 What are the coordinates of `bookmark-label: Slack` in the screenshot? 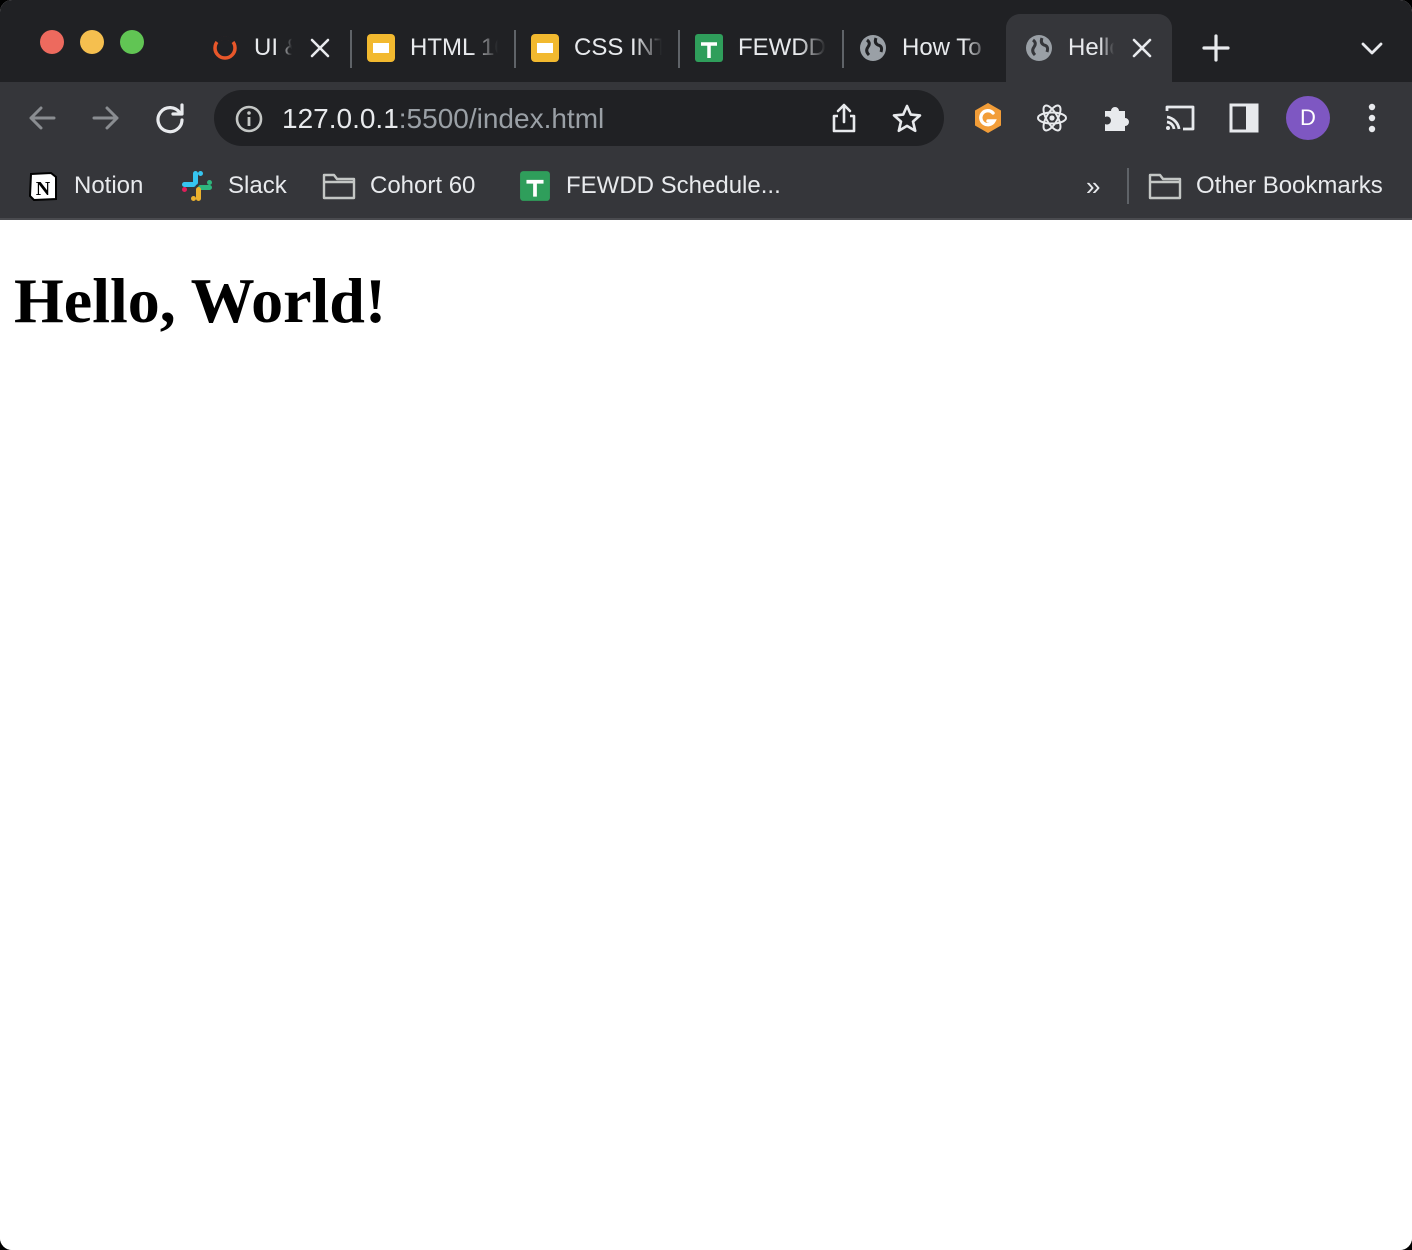 It's located at (257, 185).